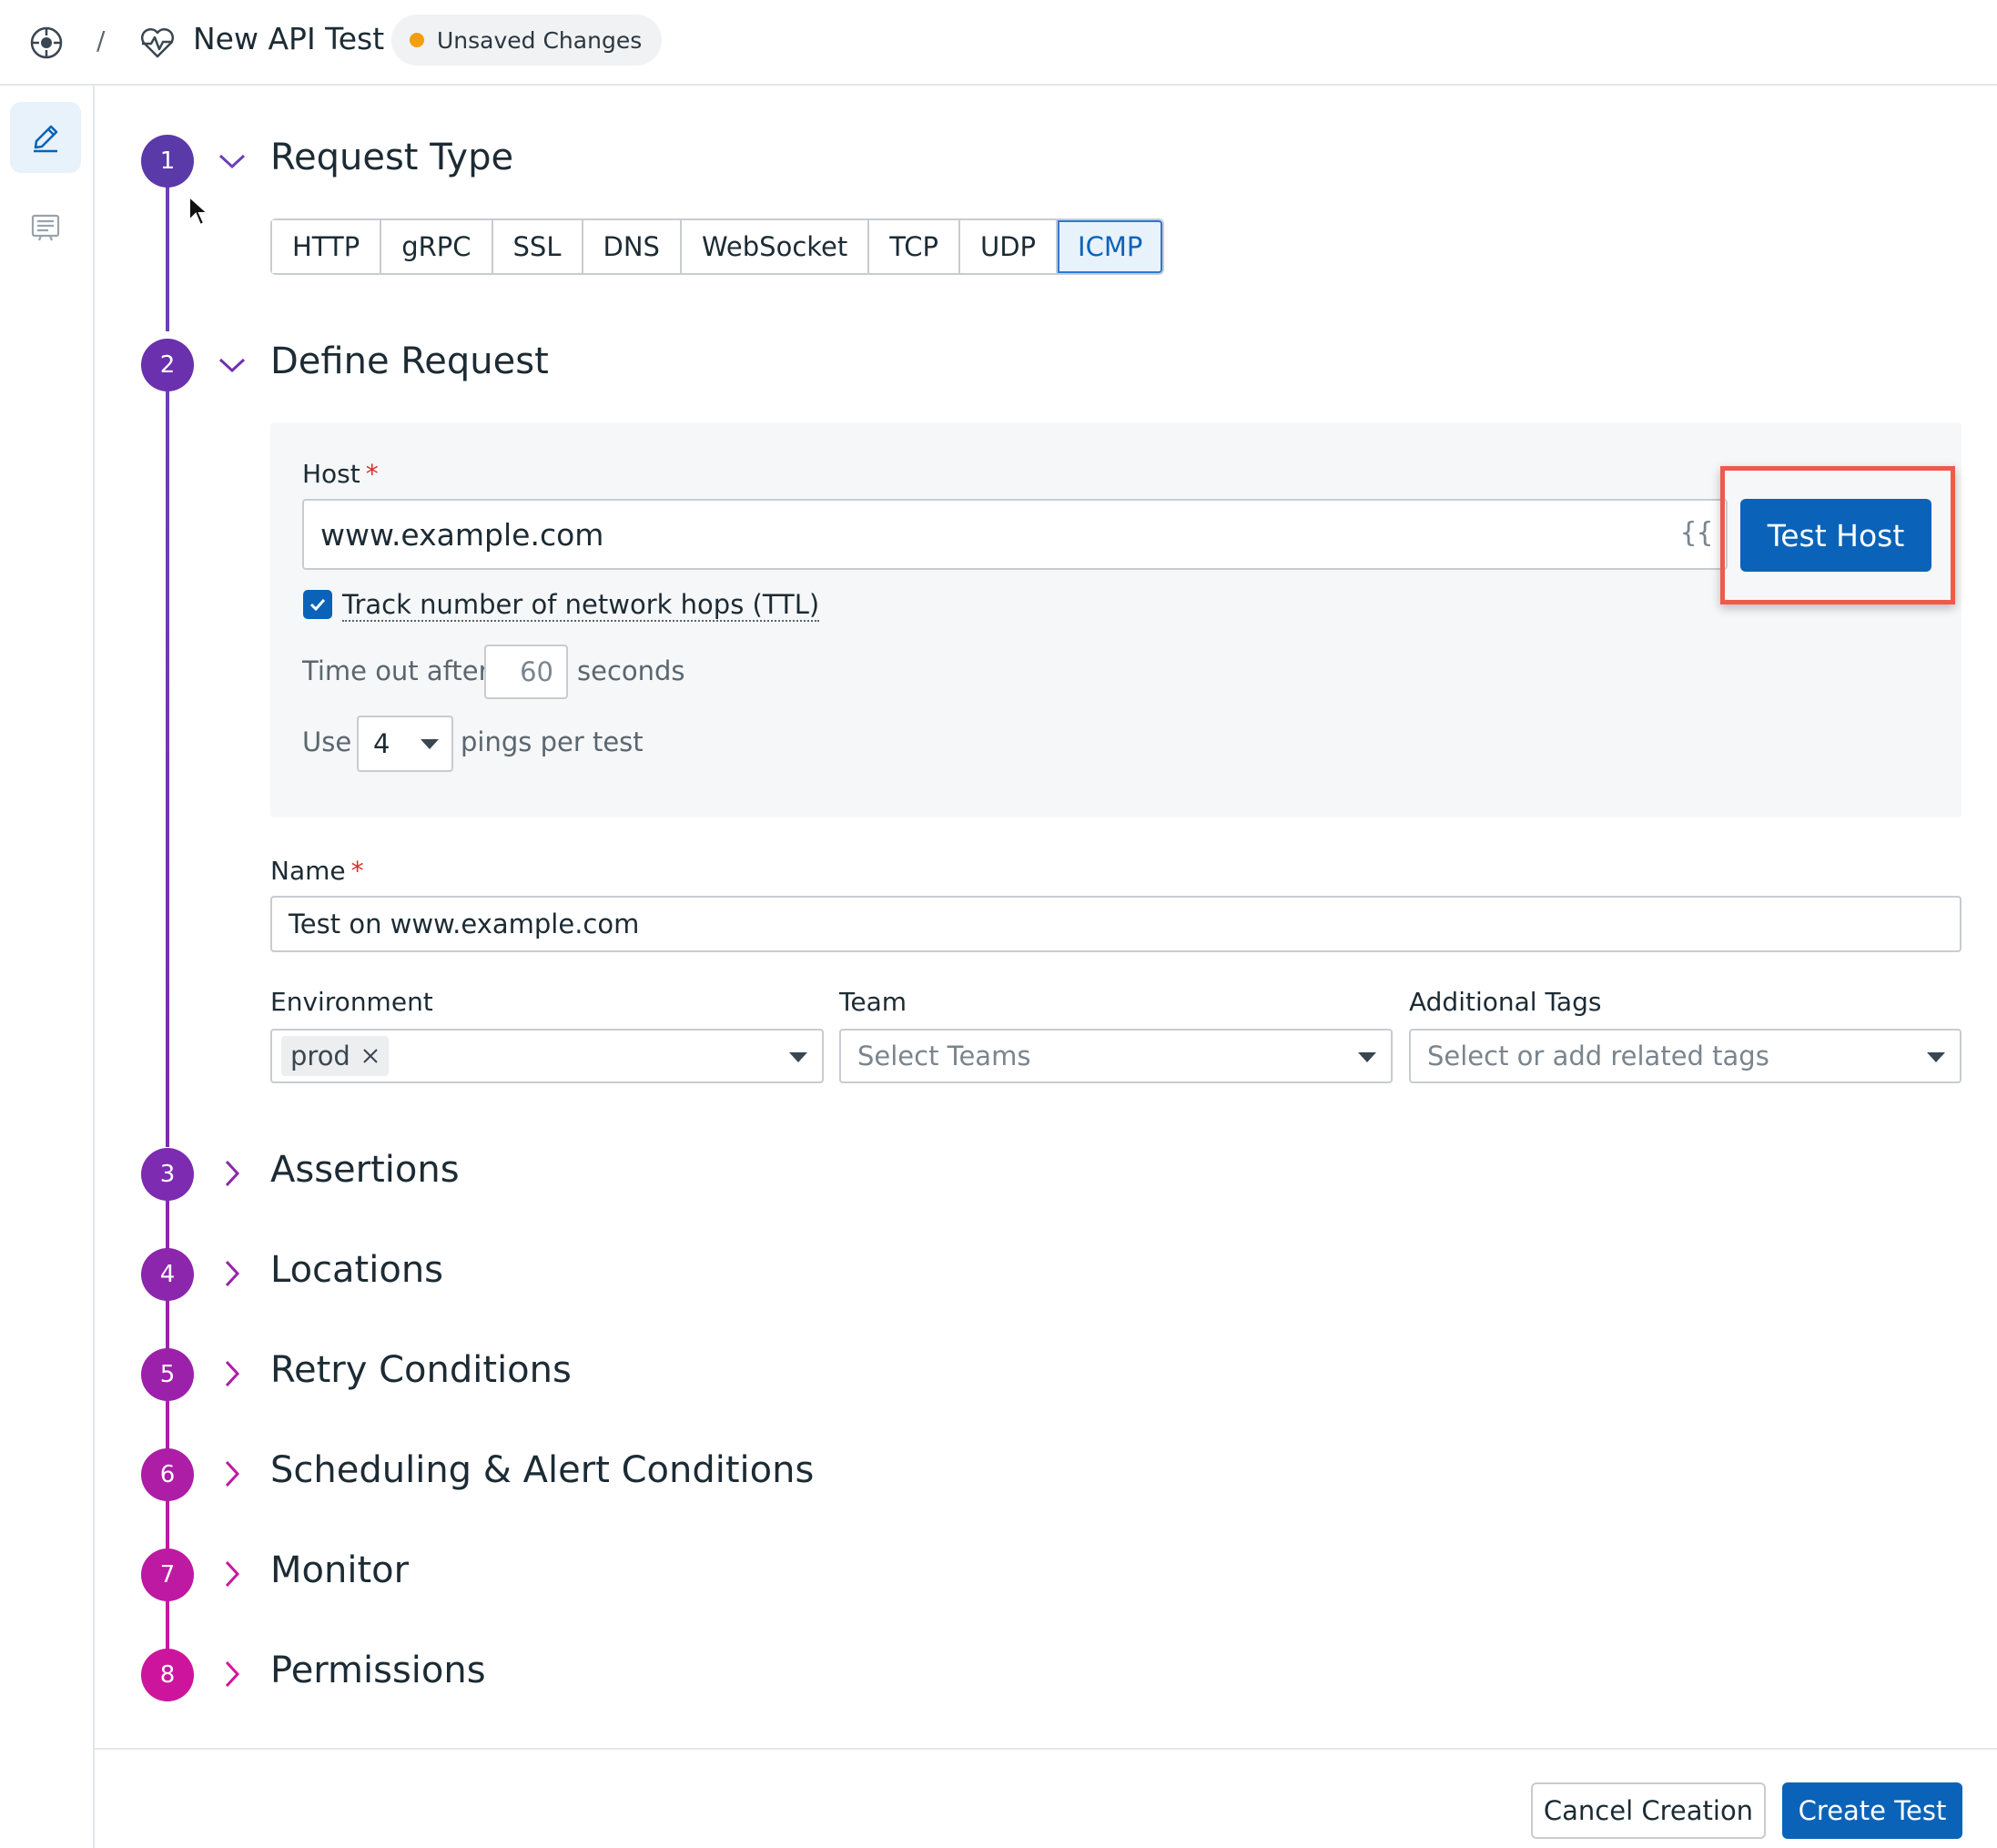 The image size is (1997, 1848). What do you see at coordinates (167, 365) in the screenshot?
I see `step-2-number: 2` at bounding box center [167, 365].